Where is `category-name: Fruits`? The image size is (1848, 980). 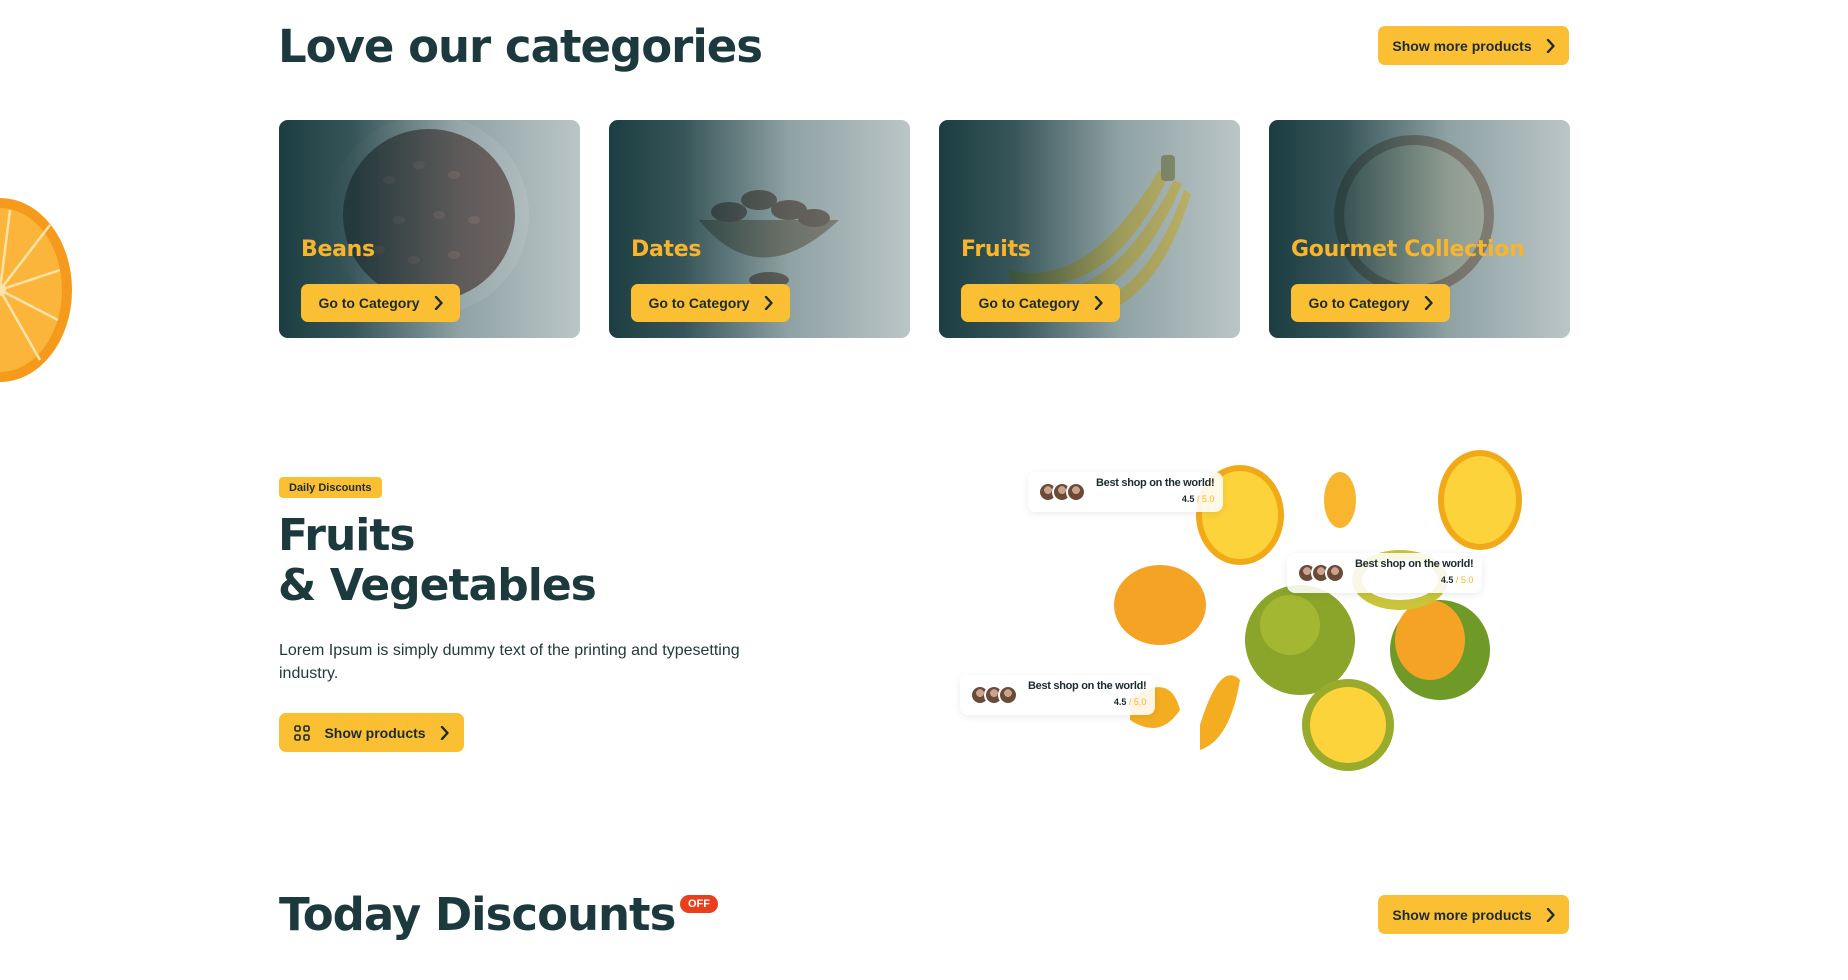 category-name: Fruits is located at coordinates (996, 249).